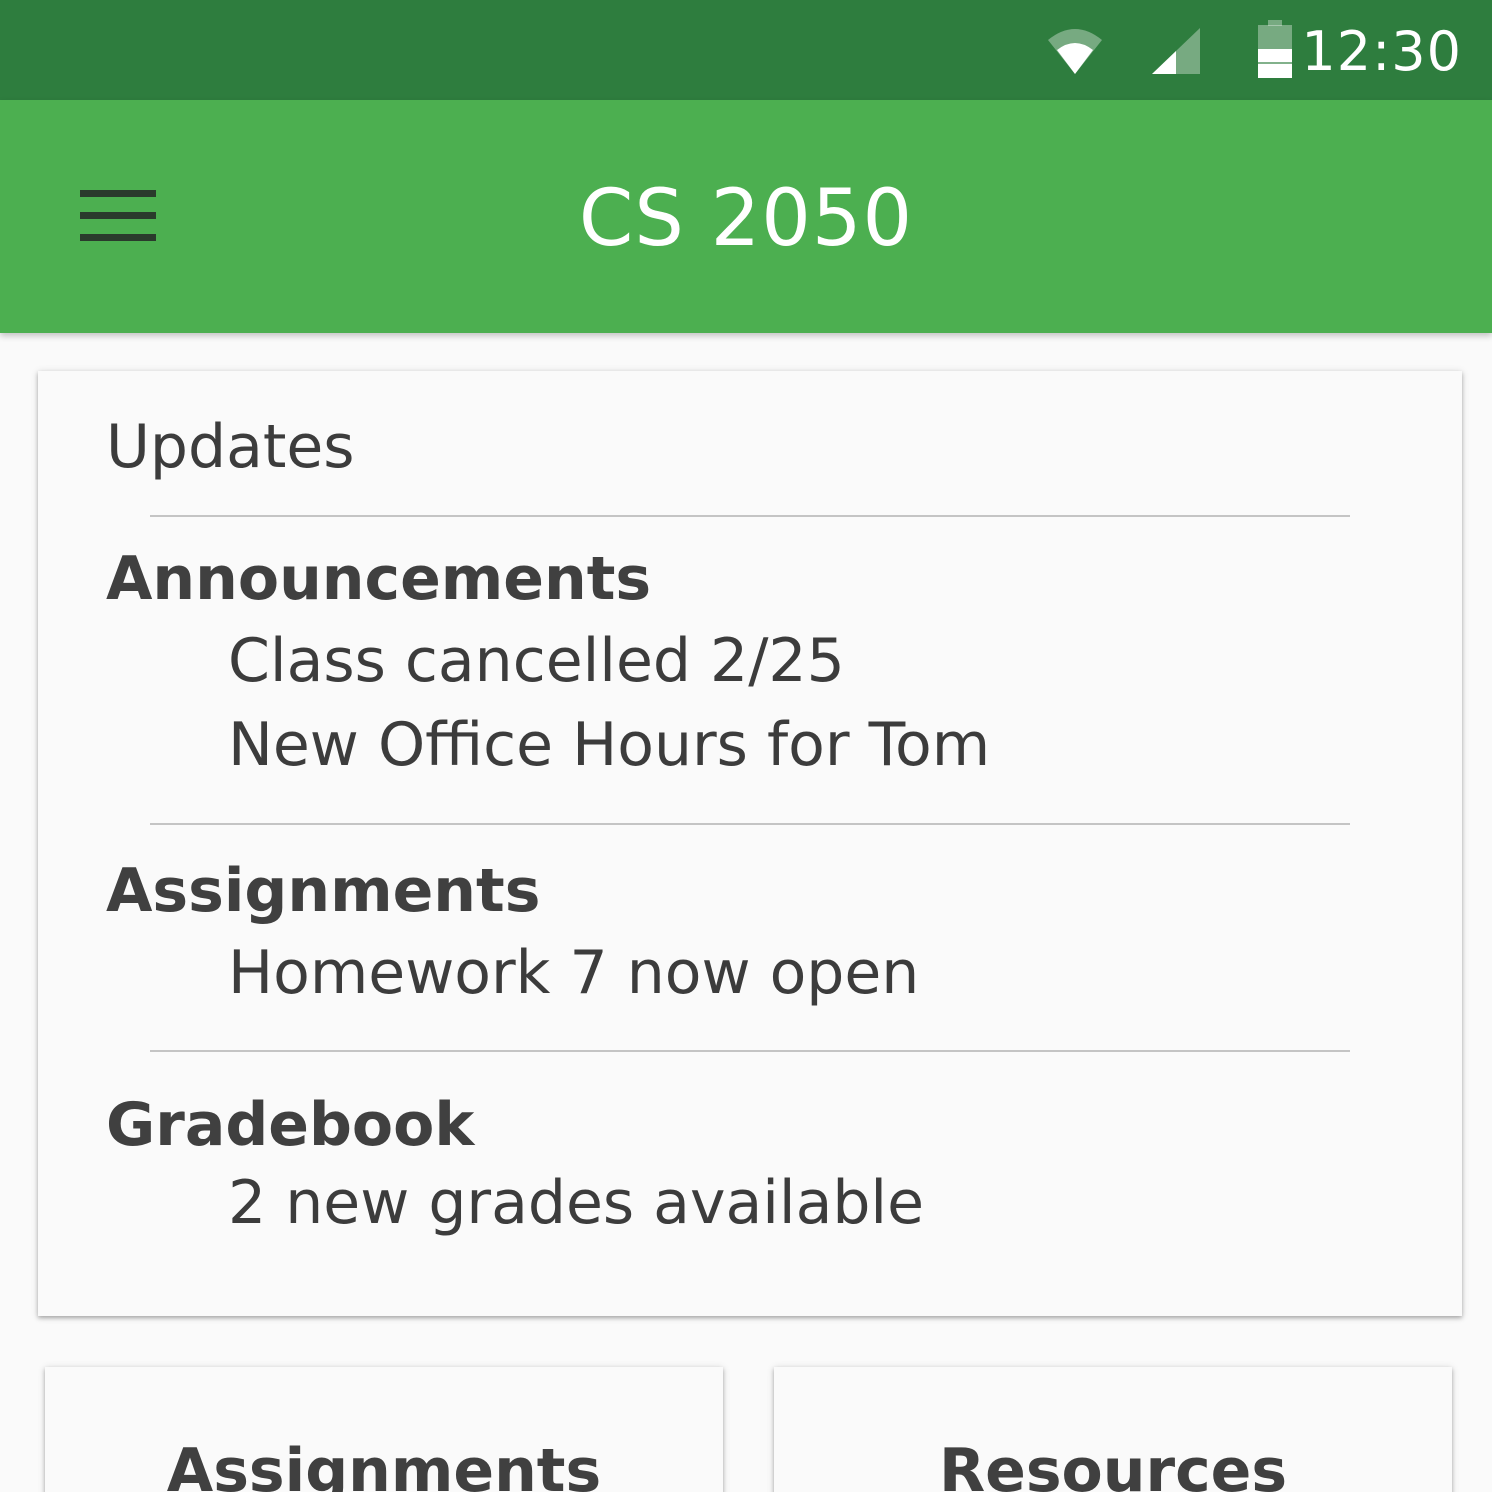 The width and height of the screenshot is (1492, 1492). What do you see at coordinates (230, 447) in the screenshot?
I see `updates-heading: Updates` at bounding box center [230, 447].